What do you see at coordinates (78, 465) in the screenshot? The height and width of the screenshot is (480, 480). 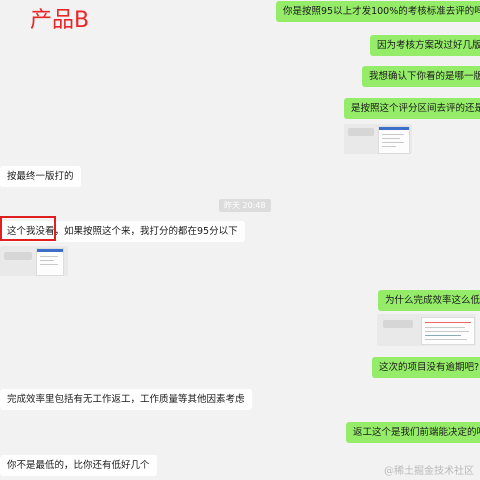 I see `message-incoming: 你不是最低的，比你还有低好几个` at bounding box center [78, 465].